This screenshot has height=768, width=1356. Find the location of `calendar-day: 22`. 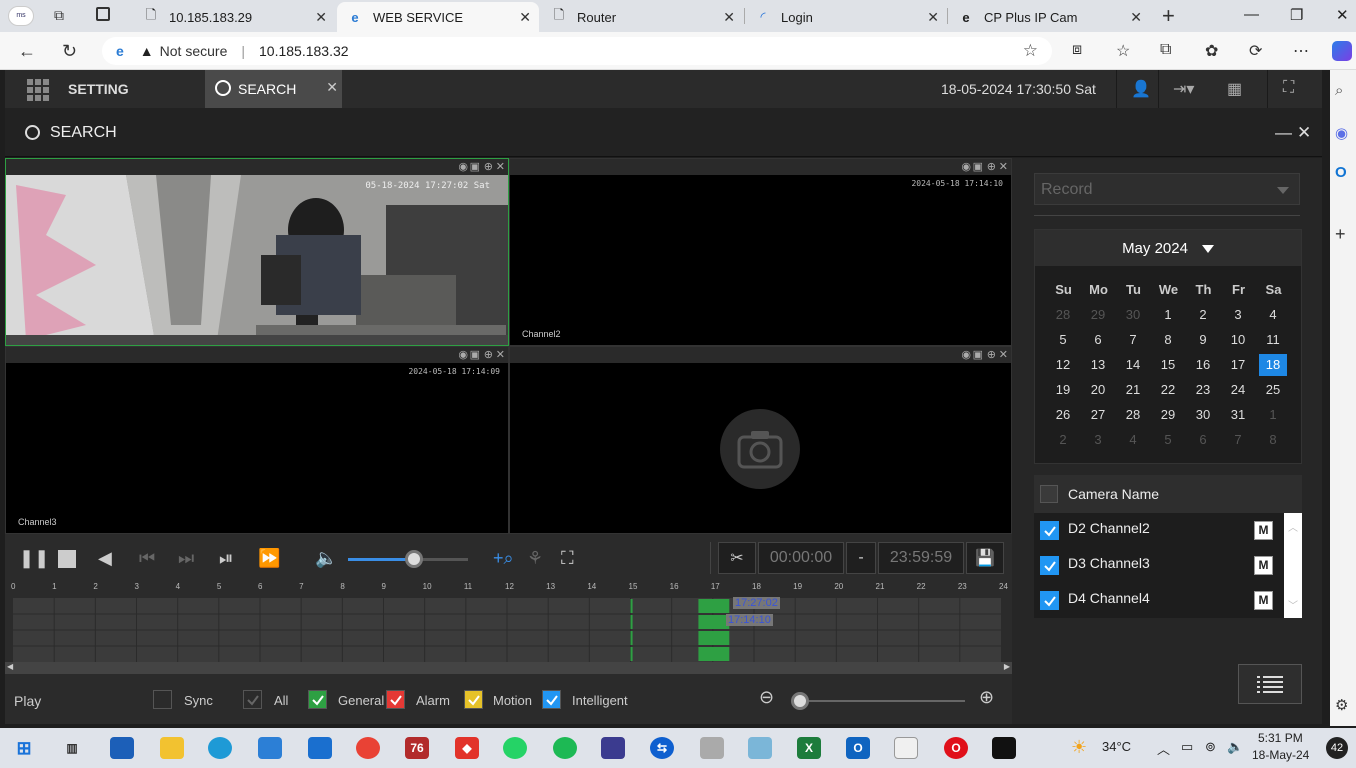

calendar-day: 22 is located at coordinates (1168, 390).